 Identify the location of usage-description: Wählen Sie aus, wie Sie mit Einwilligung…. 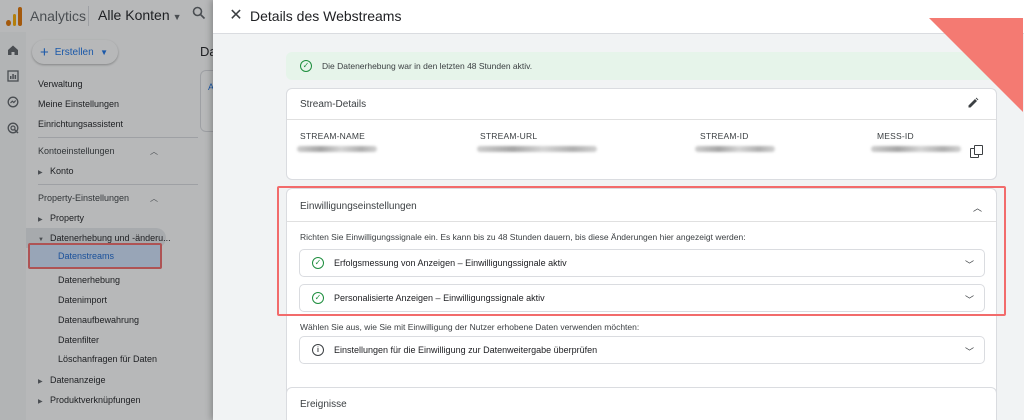
(470, 327).